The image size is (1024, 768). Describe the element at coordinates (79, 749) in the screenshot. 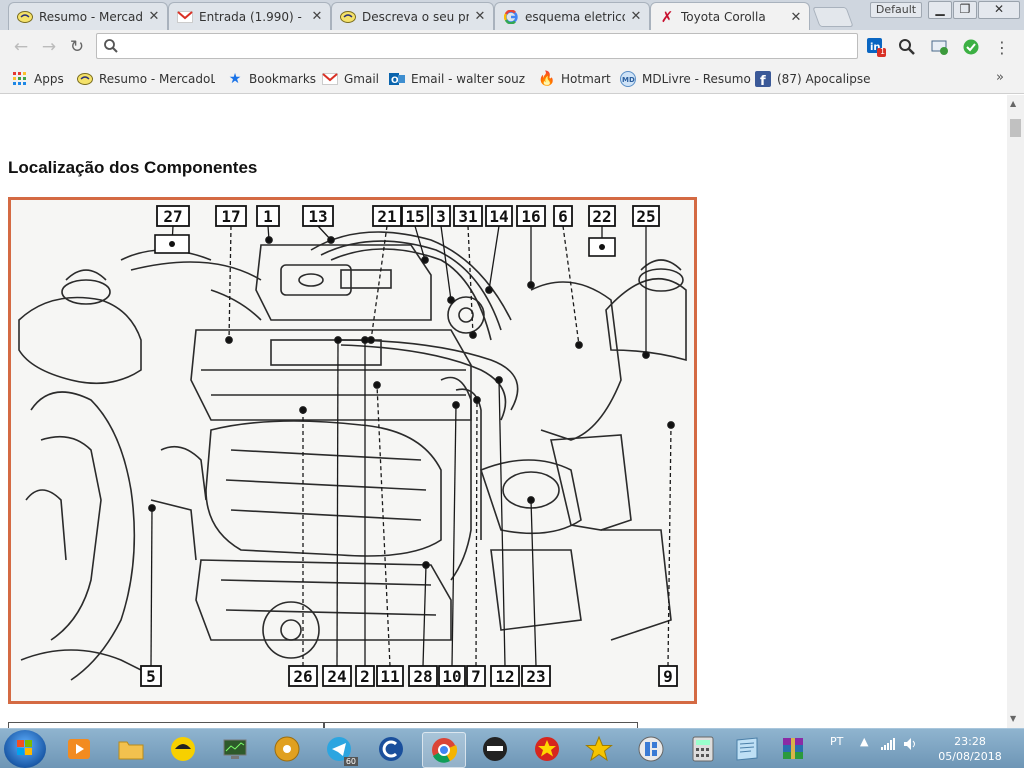

I see `taskbar-media-player` at that location.